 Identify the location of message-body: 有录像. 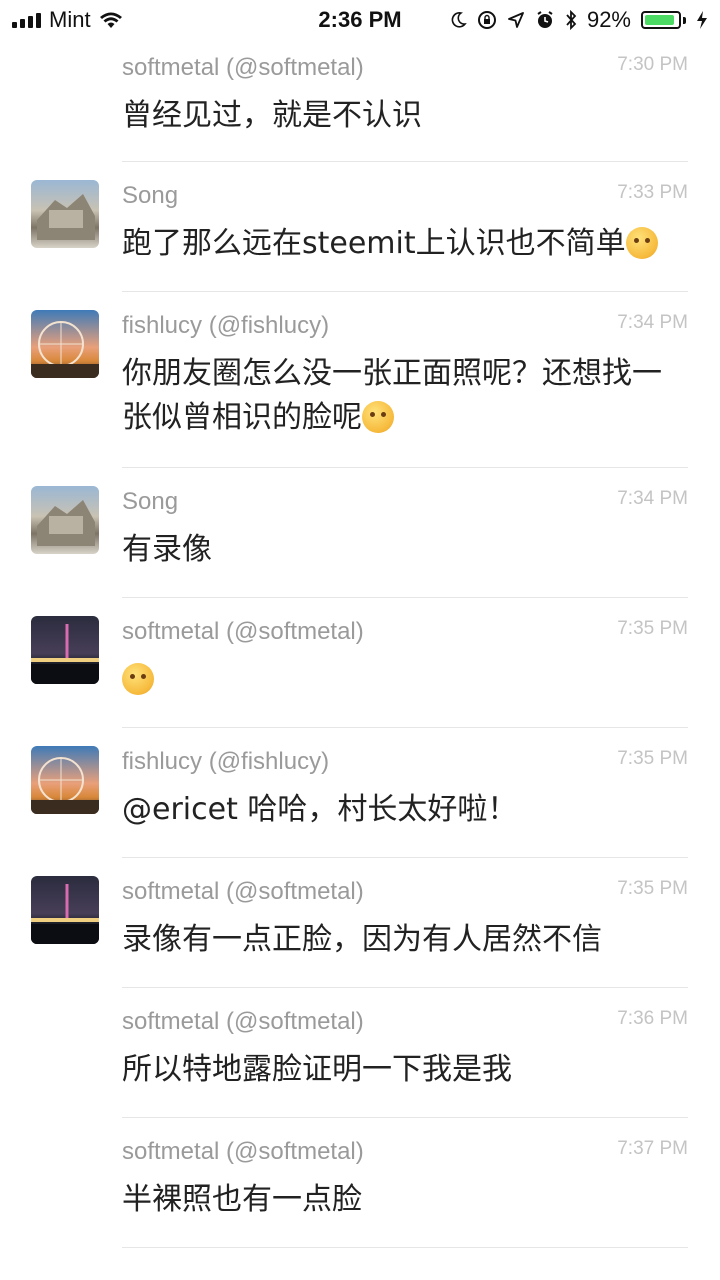
(401, 546).